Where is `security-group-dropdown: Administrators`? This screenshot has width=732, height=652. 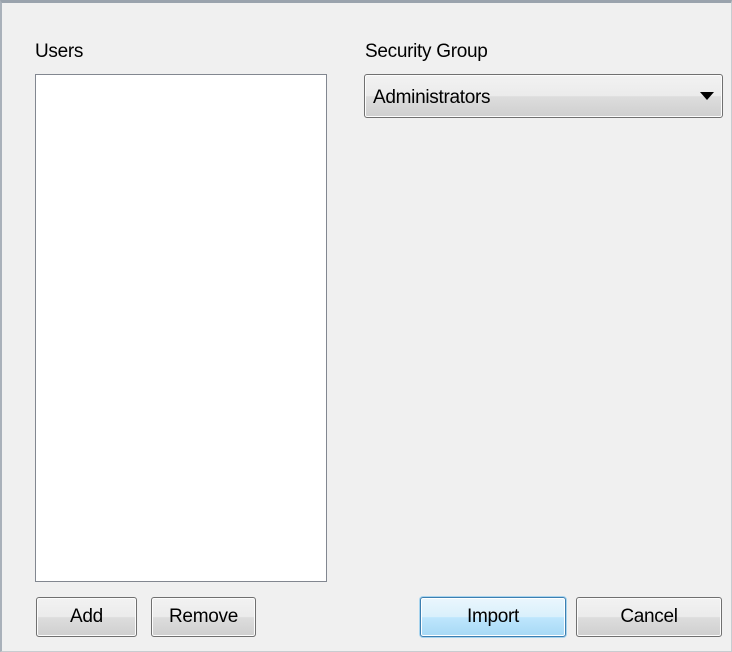 security-group-dropdown: Administrators is located at coordinates (543, 96).